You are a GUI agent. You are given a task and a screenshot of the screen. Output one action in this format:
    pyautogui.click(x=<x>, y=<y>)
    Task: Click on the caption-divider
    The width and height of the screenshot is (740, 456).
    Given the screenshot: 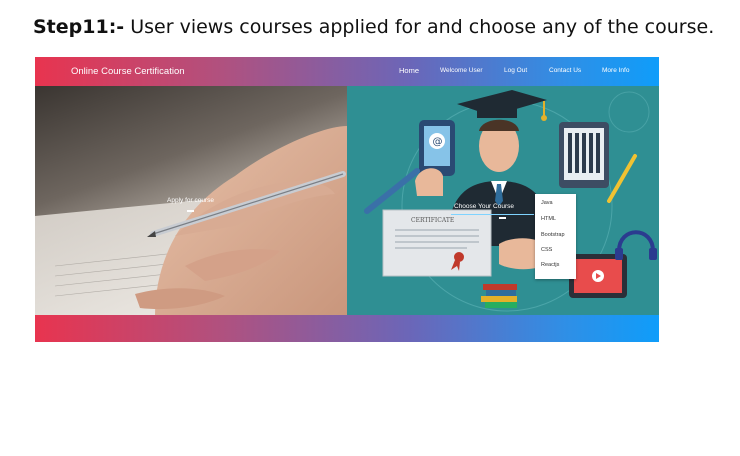 What is the action you would take?
    pyautogui.click(x=190, y=211)
    